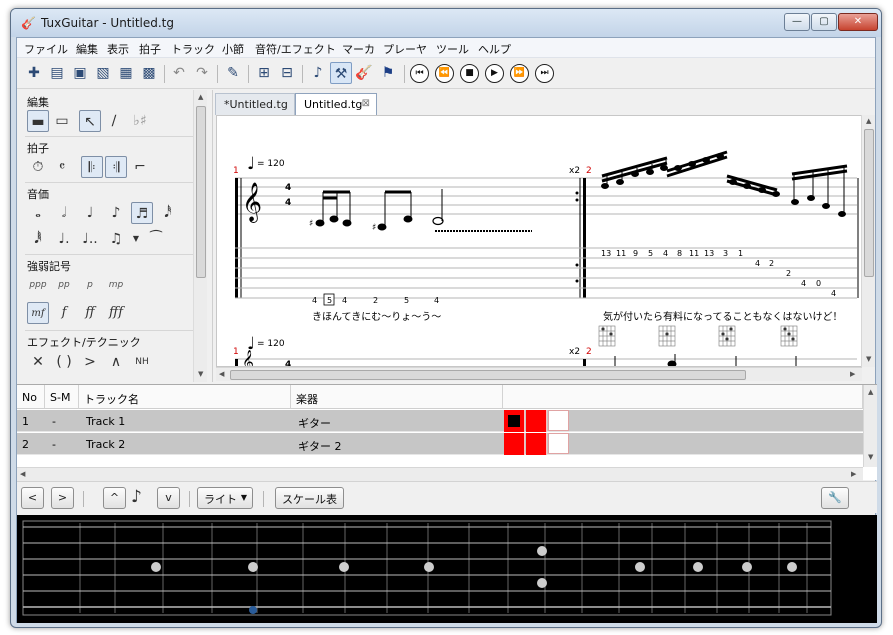  Describe the element at coordinates (452, 49) in the screenshot. I see `menu-tools: ツール` at that location.